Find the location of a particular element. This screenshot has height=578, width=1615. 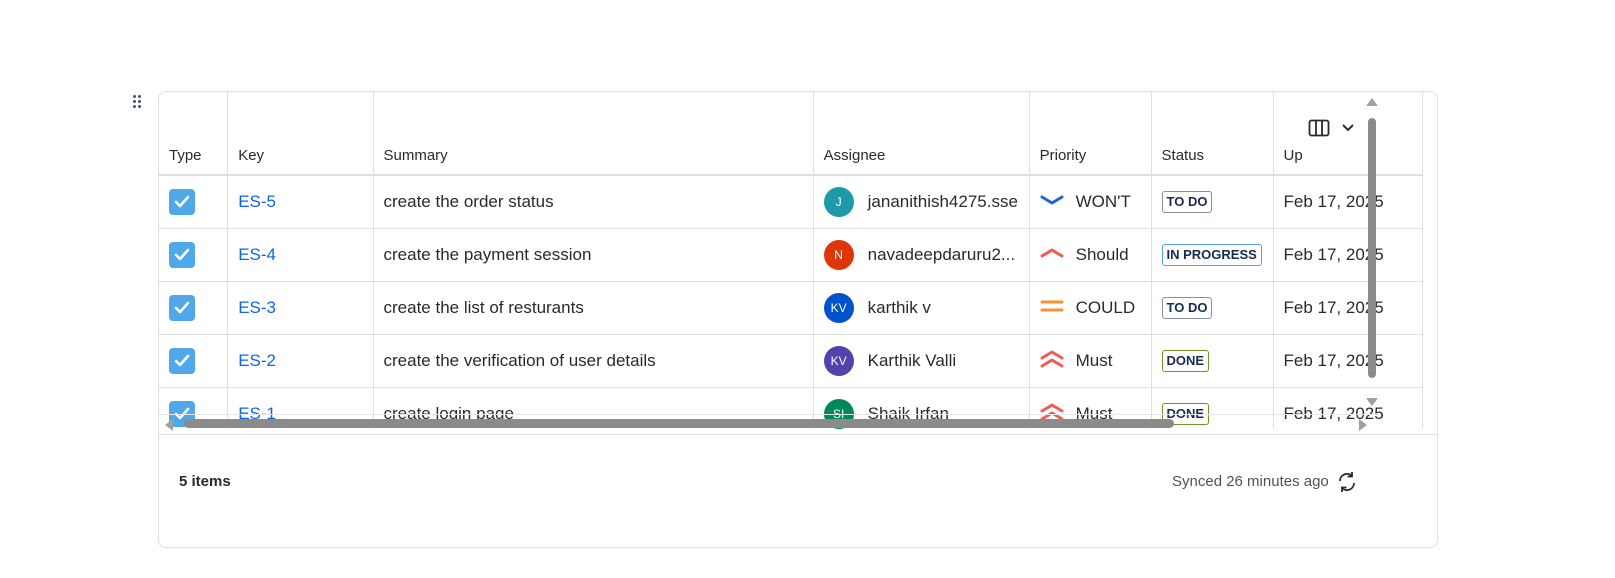

vertical-scrollbar is located at coordinates (1372, 254).